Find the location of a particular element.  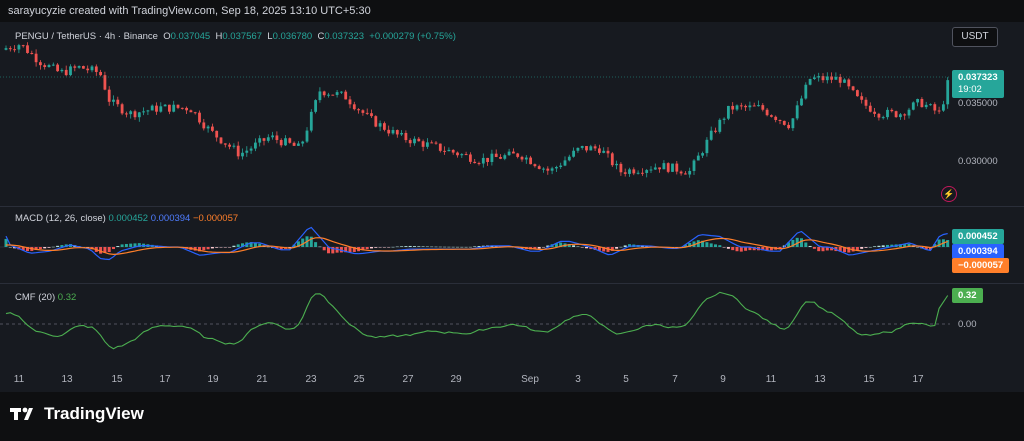

open-value: 0.037045 is located at coordinates (190, 36).